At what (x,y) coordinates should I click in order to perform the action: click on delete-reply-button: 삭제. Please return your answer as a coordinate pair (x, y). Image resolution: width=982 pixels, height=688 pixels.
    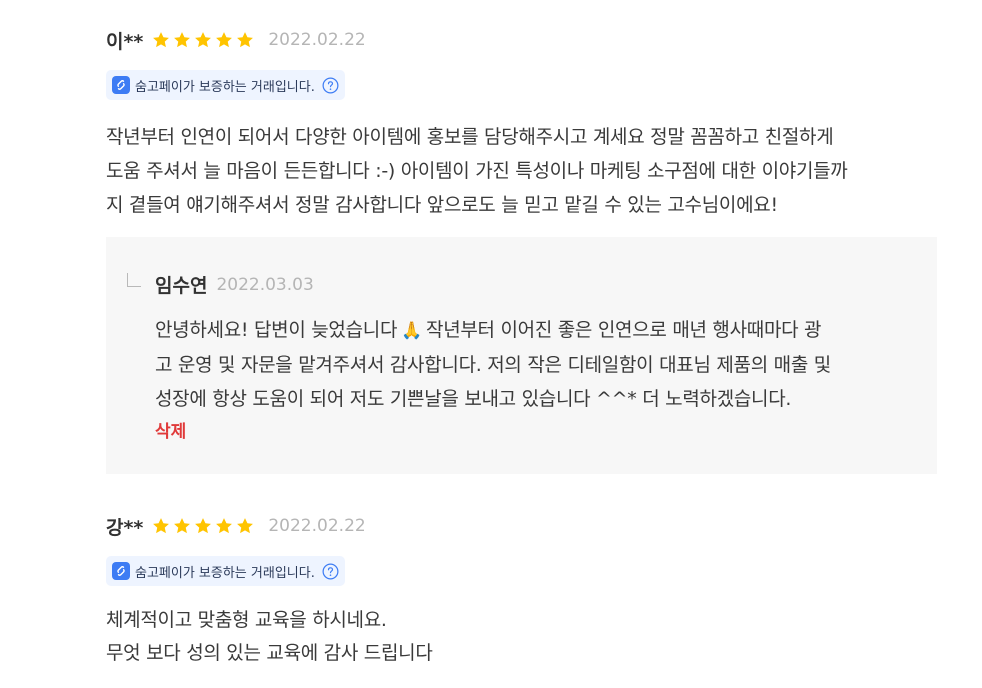
    Looking at the image, I should click on (170, 429).